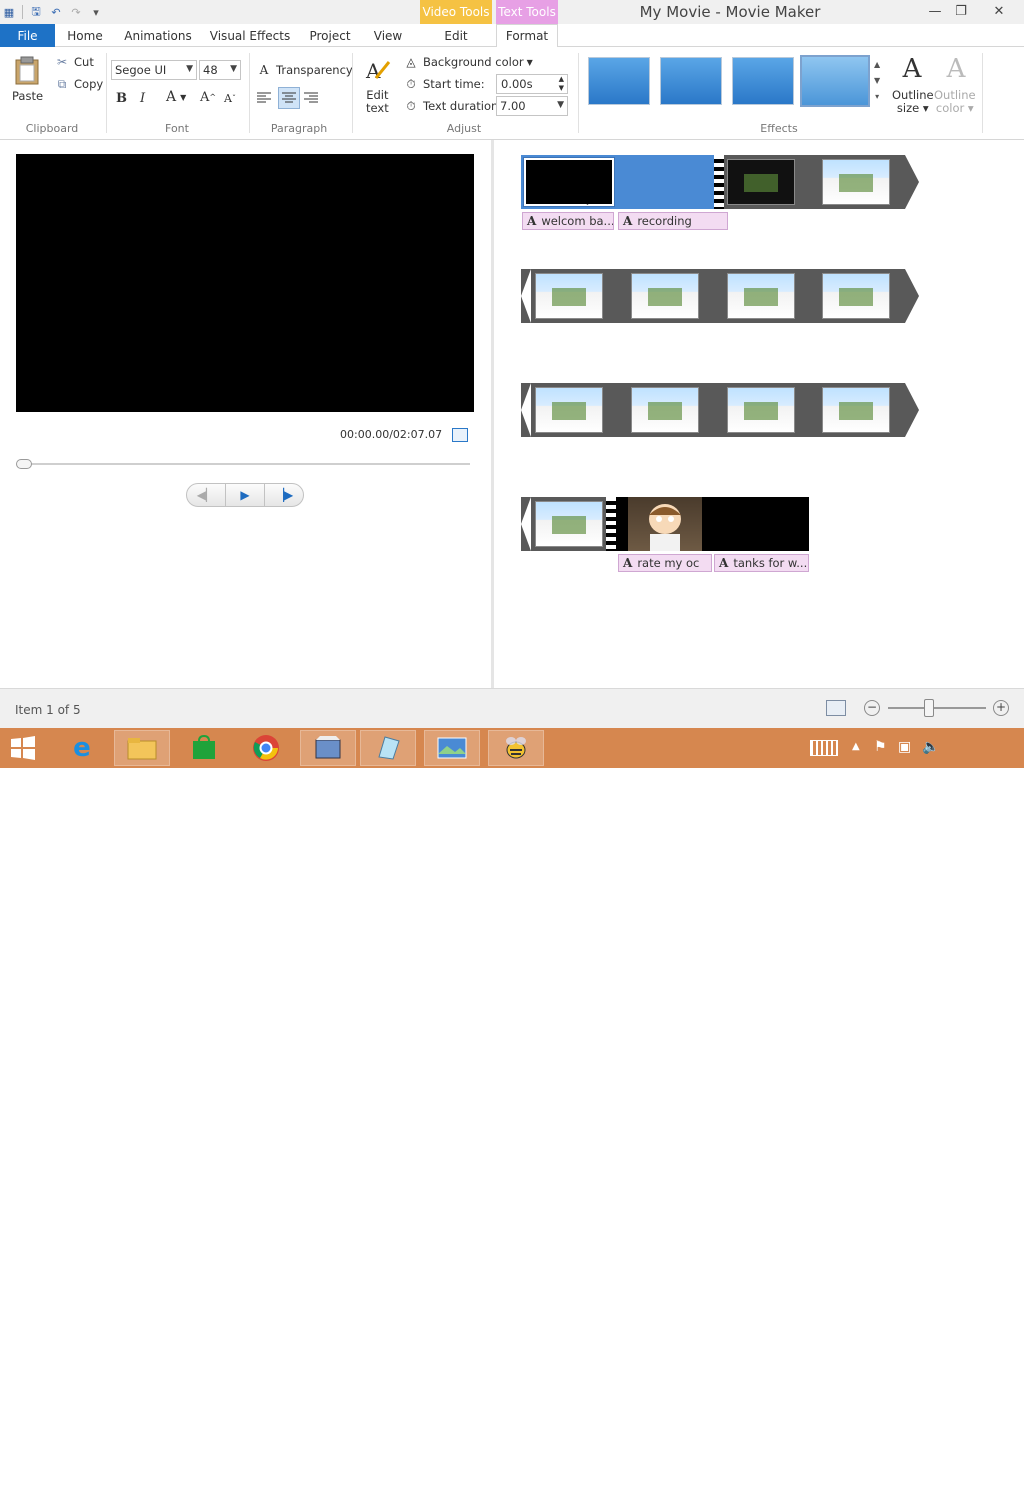 The height and width of the screenshot is (1491, 1024). Describe the element at coordinates (526, 410) in the screenshot. I see `row-start-notch` at that location.